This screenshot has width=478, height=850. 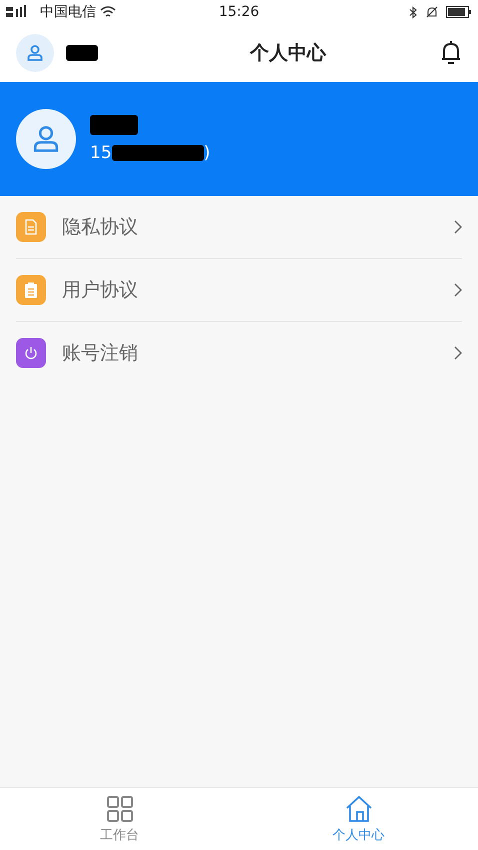 I want to click on battery-icon, so click(x=459, y=12).